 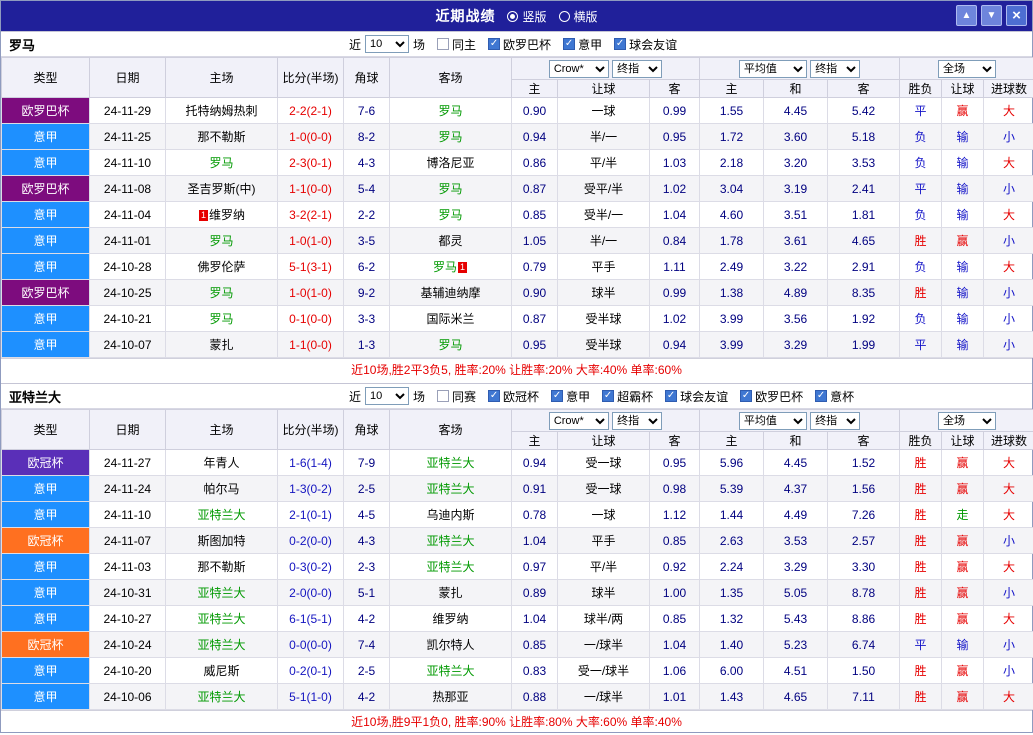 What do you see at coordinates (450, 266) in the screenshot?
I see `away-team-cell: 罗马 1` at bounding box center [450, 266].